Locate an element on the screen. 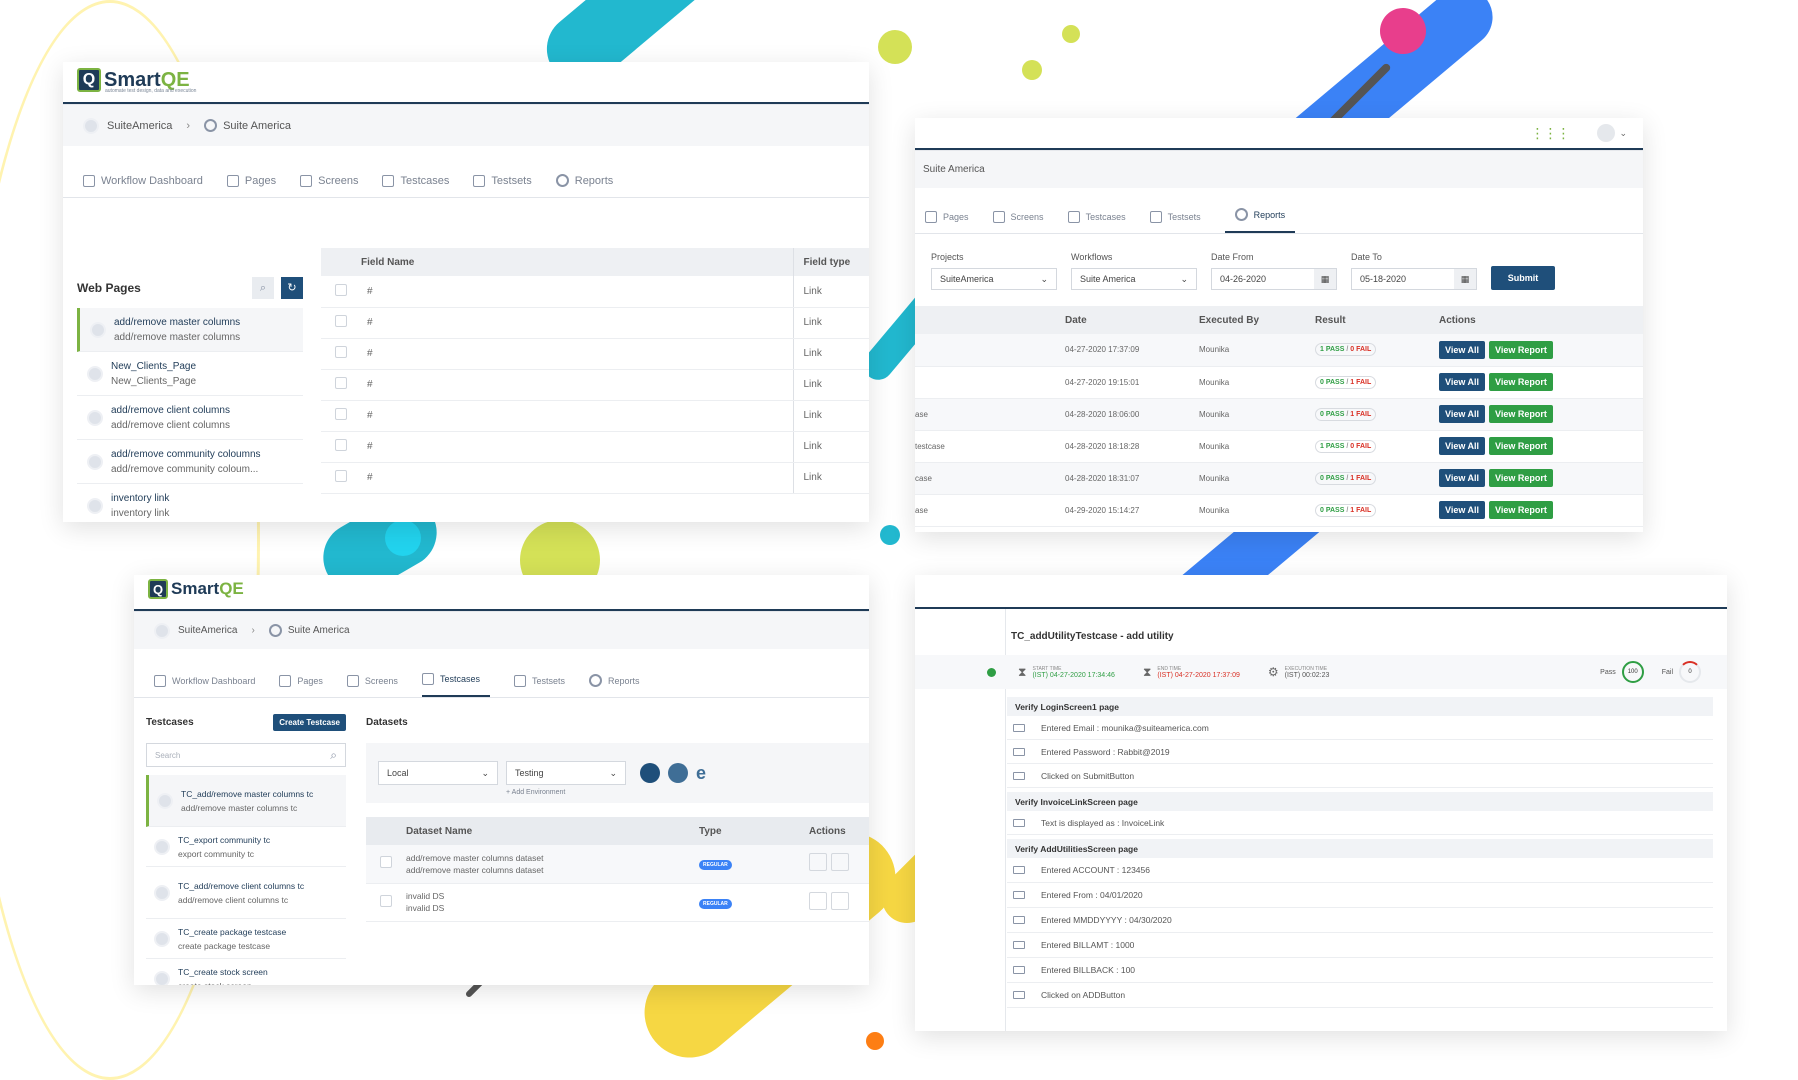 This screenshot has height=1080, width=1798. step-type-icon is located at coordinates (1019, 822).